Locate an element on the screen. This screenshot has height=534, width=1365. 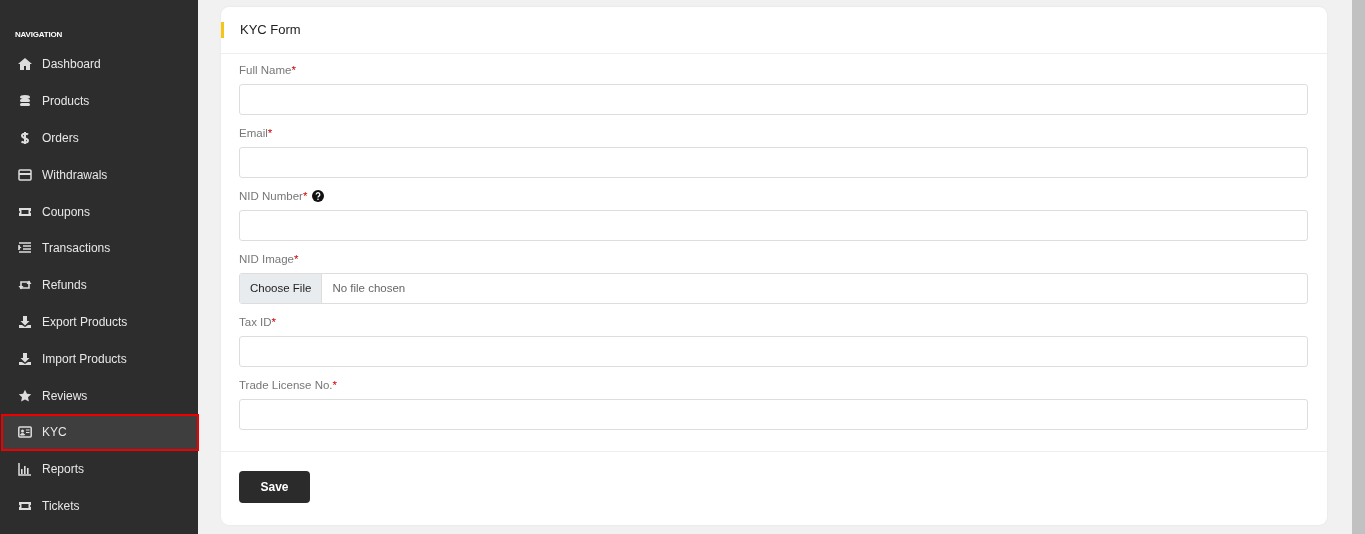
field-label: NID Image* is located at coordinates (269, 259).